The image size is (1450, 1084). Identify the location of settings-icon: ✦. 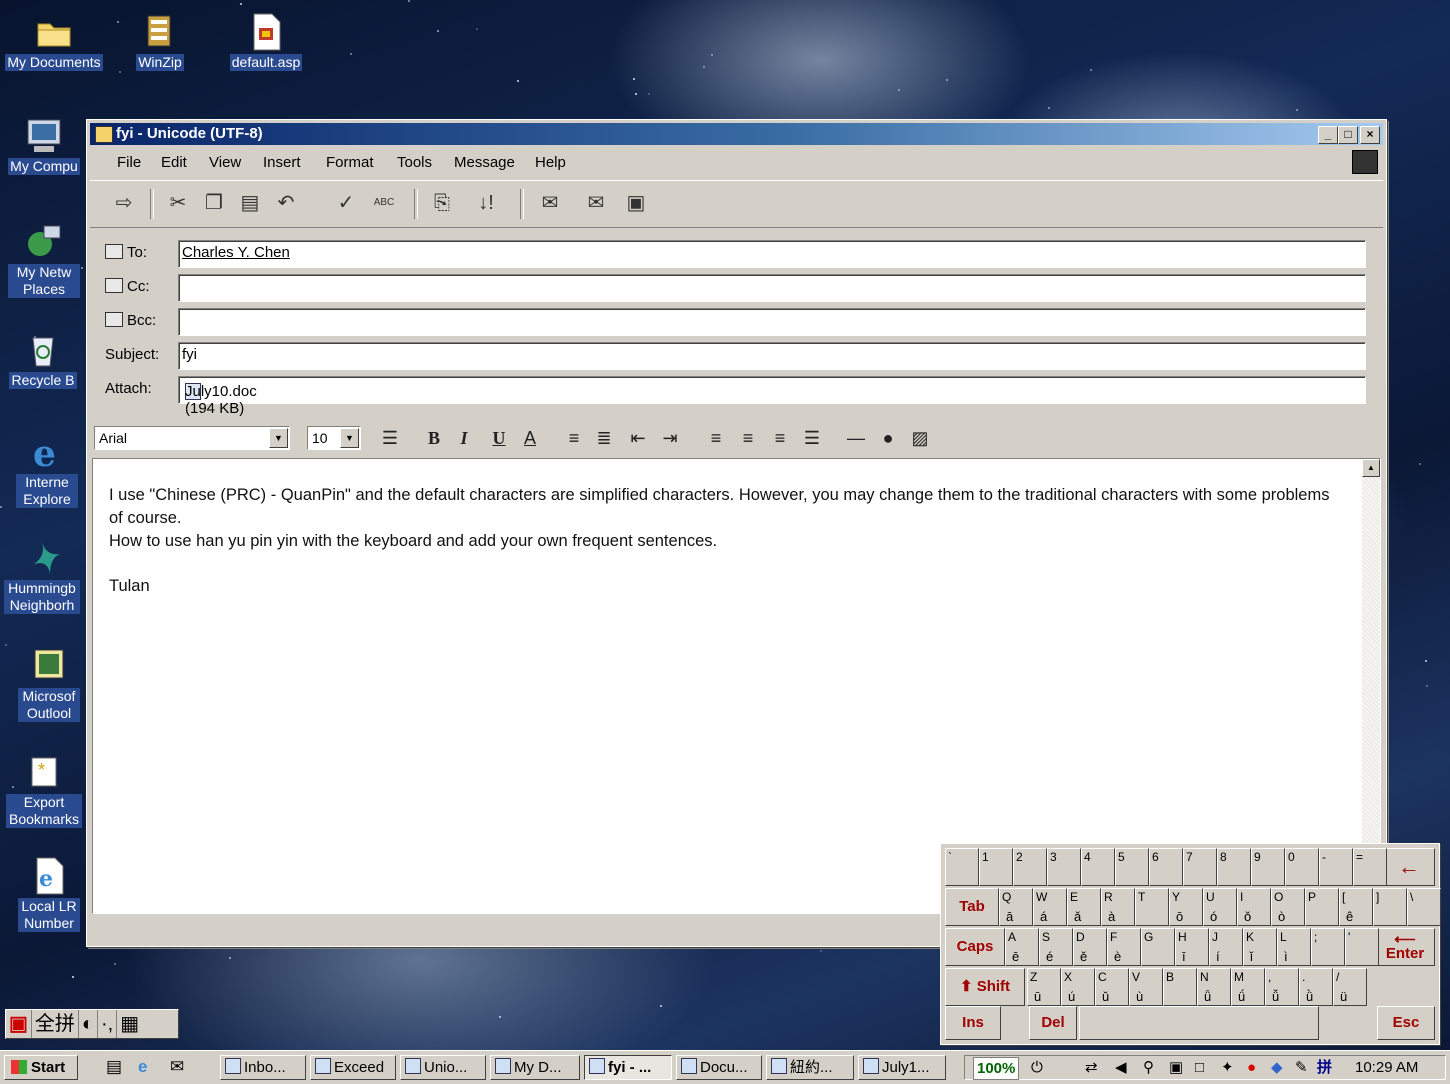
(1227, 1068).